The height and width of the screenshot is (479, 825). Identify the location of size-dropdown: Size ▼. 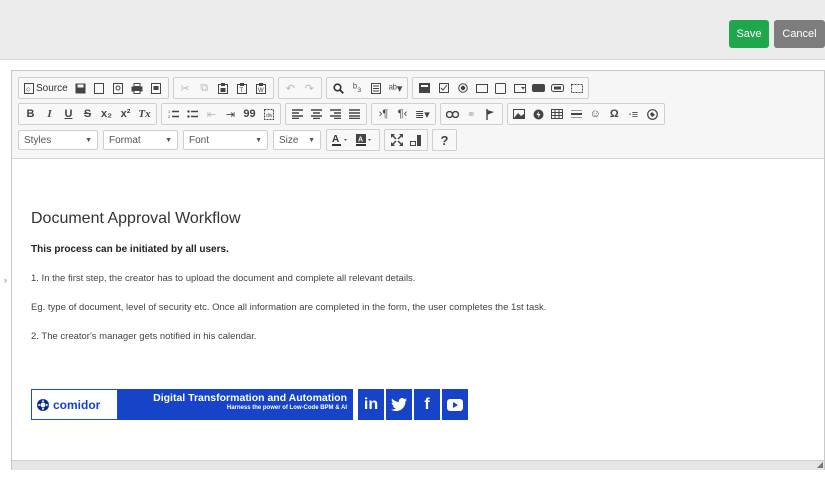
(297, 140).